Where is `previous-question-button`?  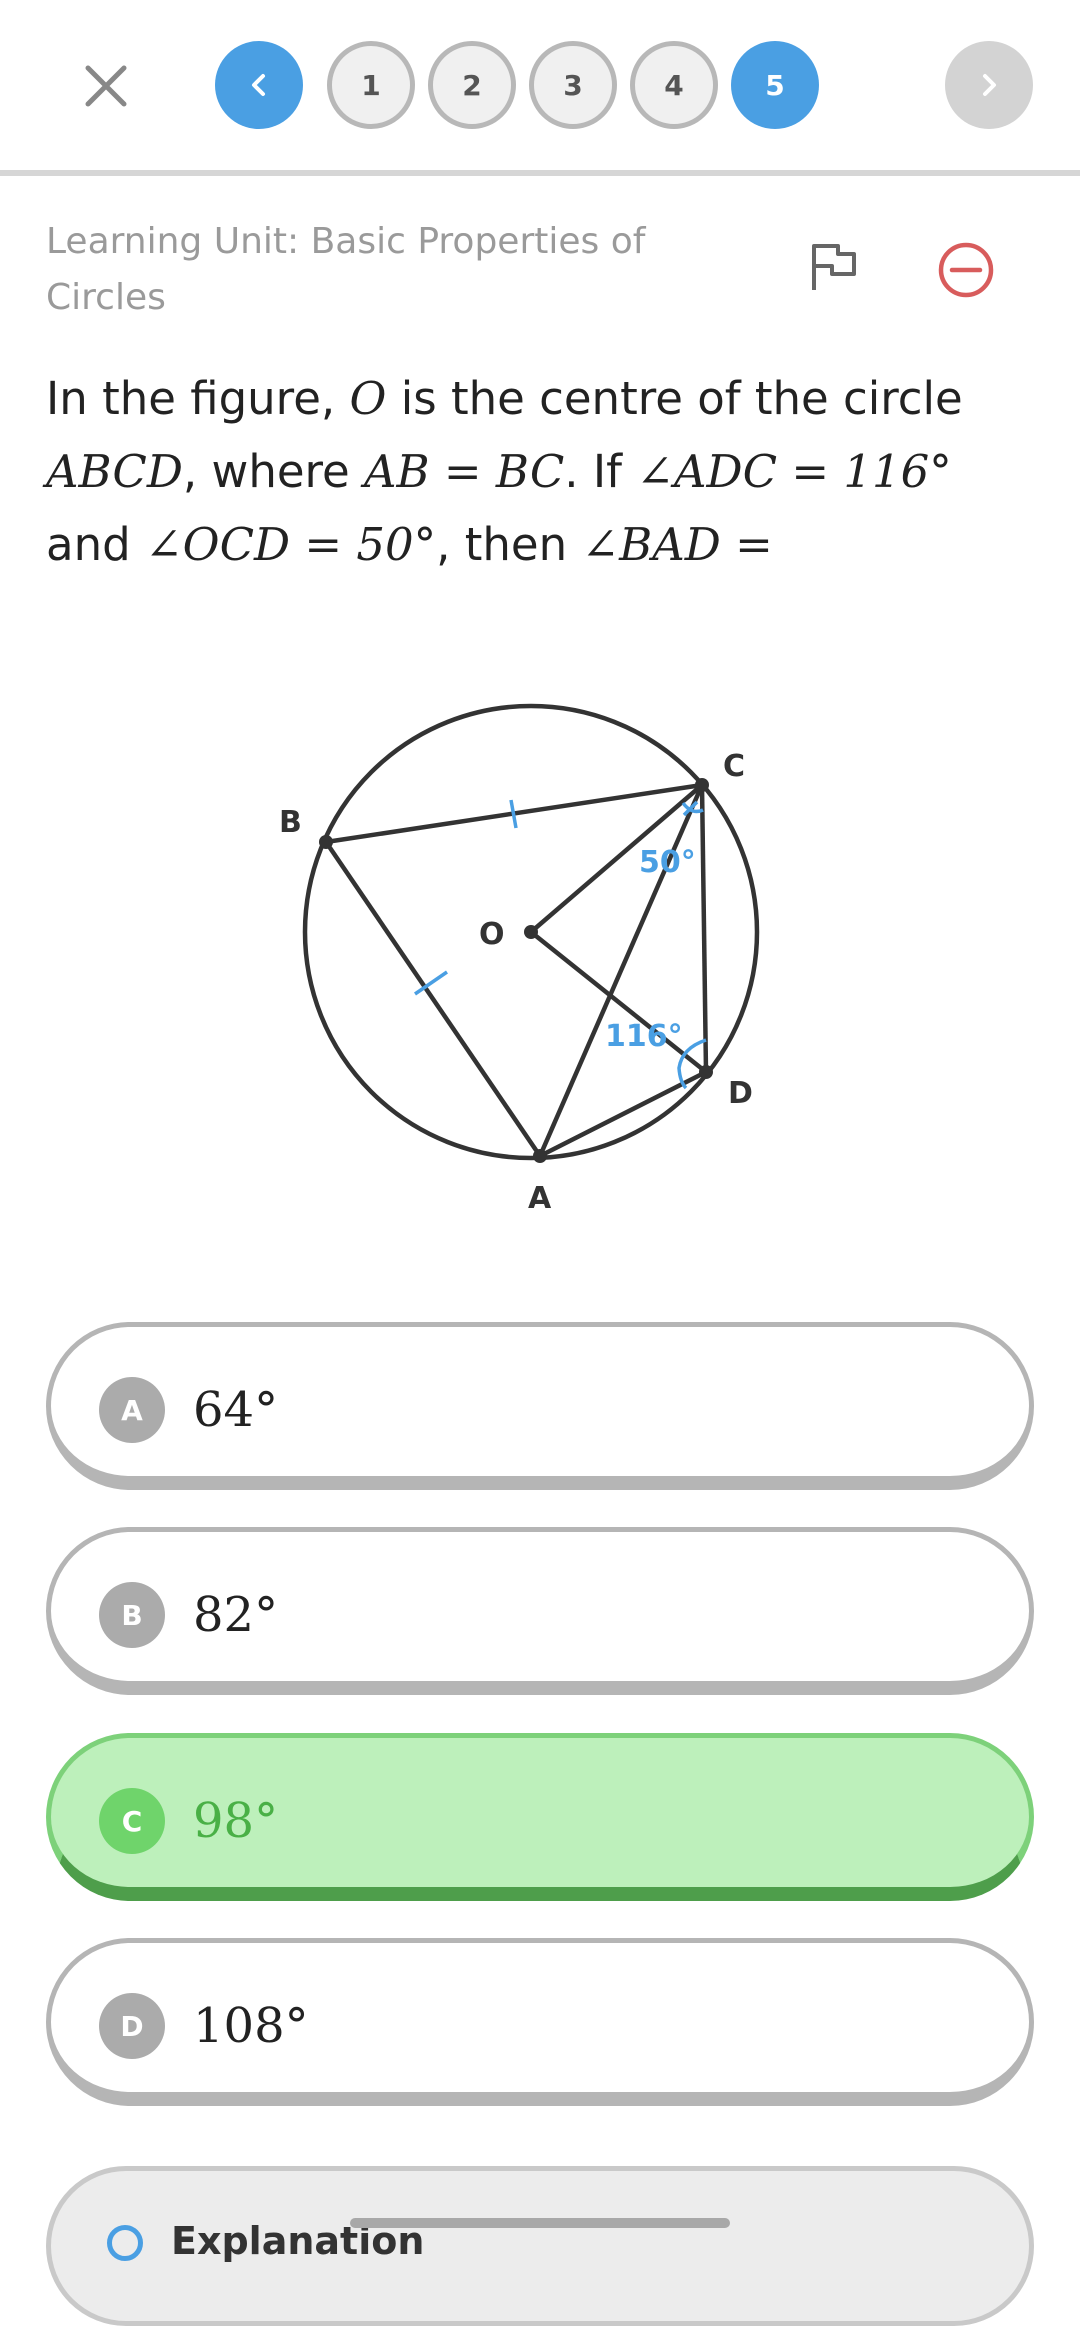 previous-question-button is located at coordinates (259, 85).